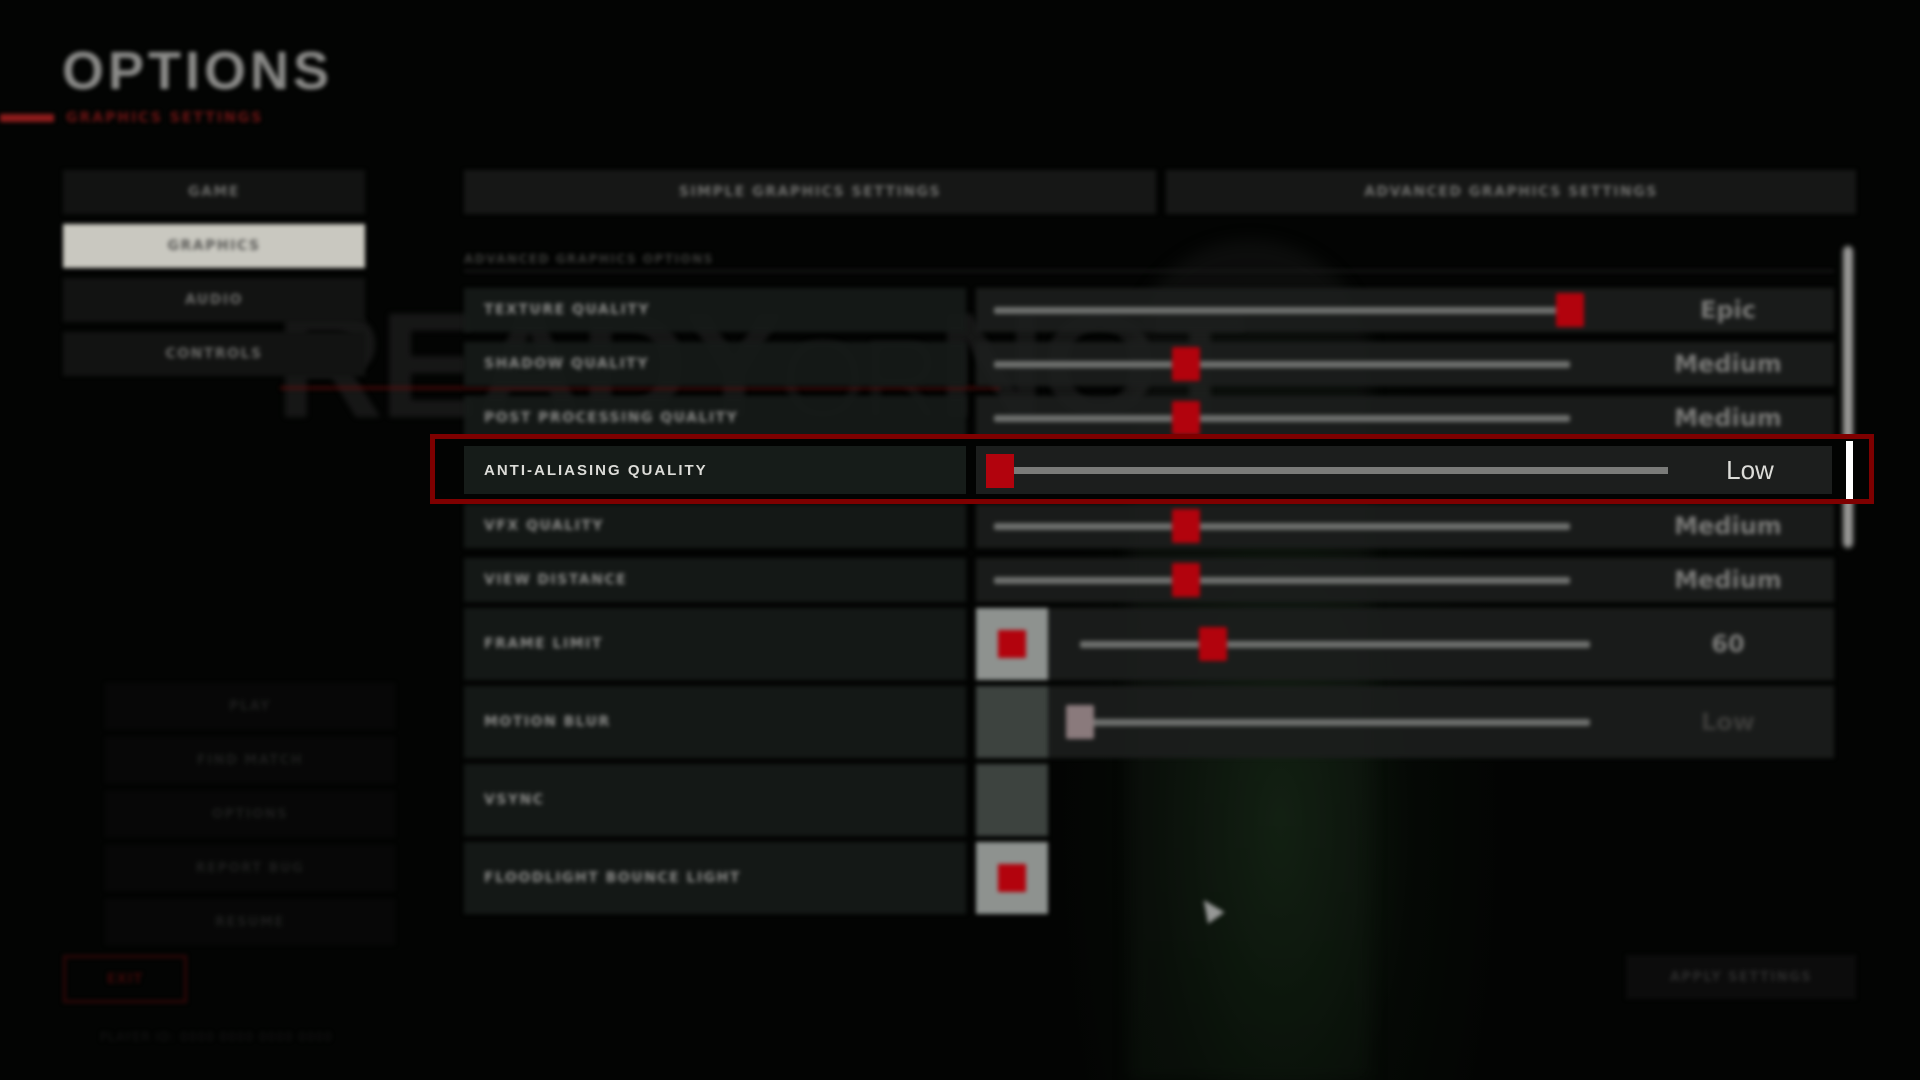  I want to click on frame-limit-checkbox, so click(1012, 644).